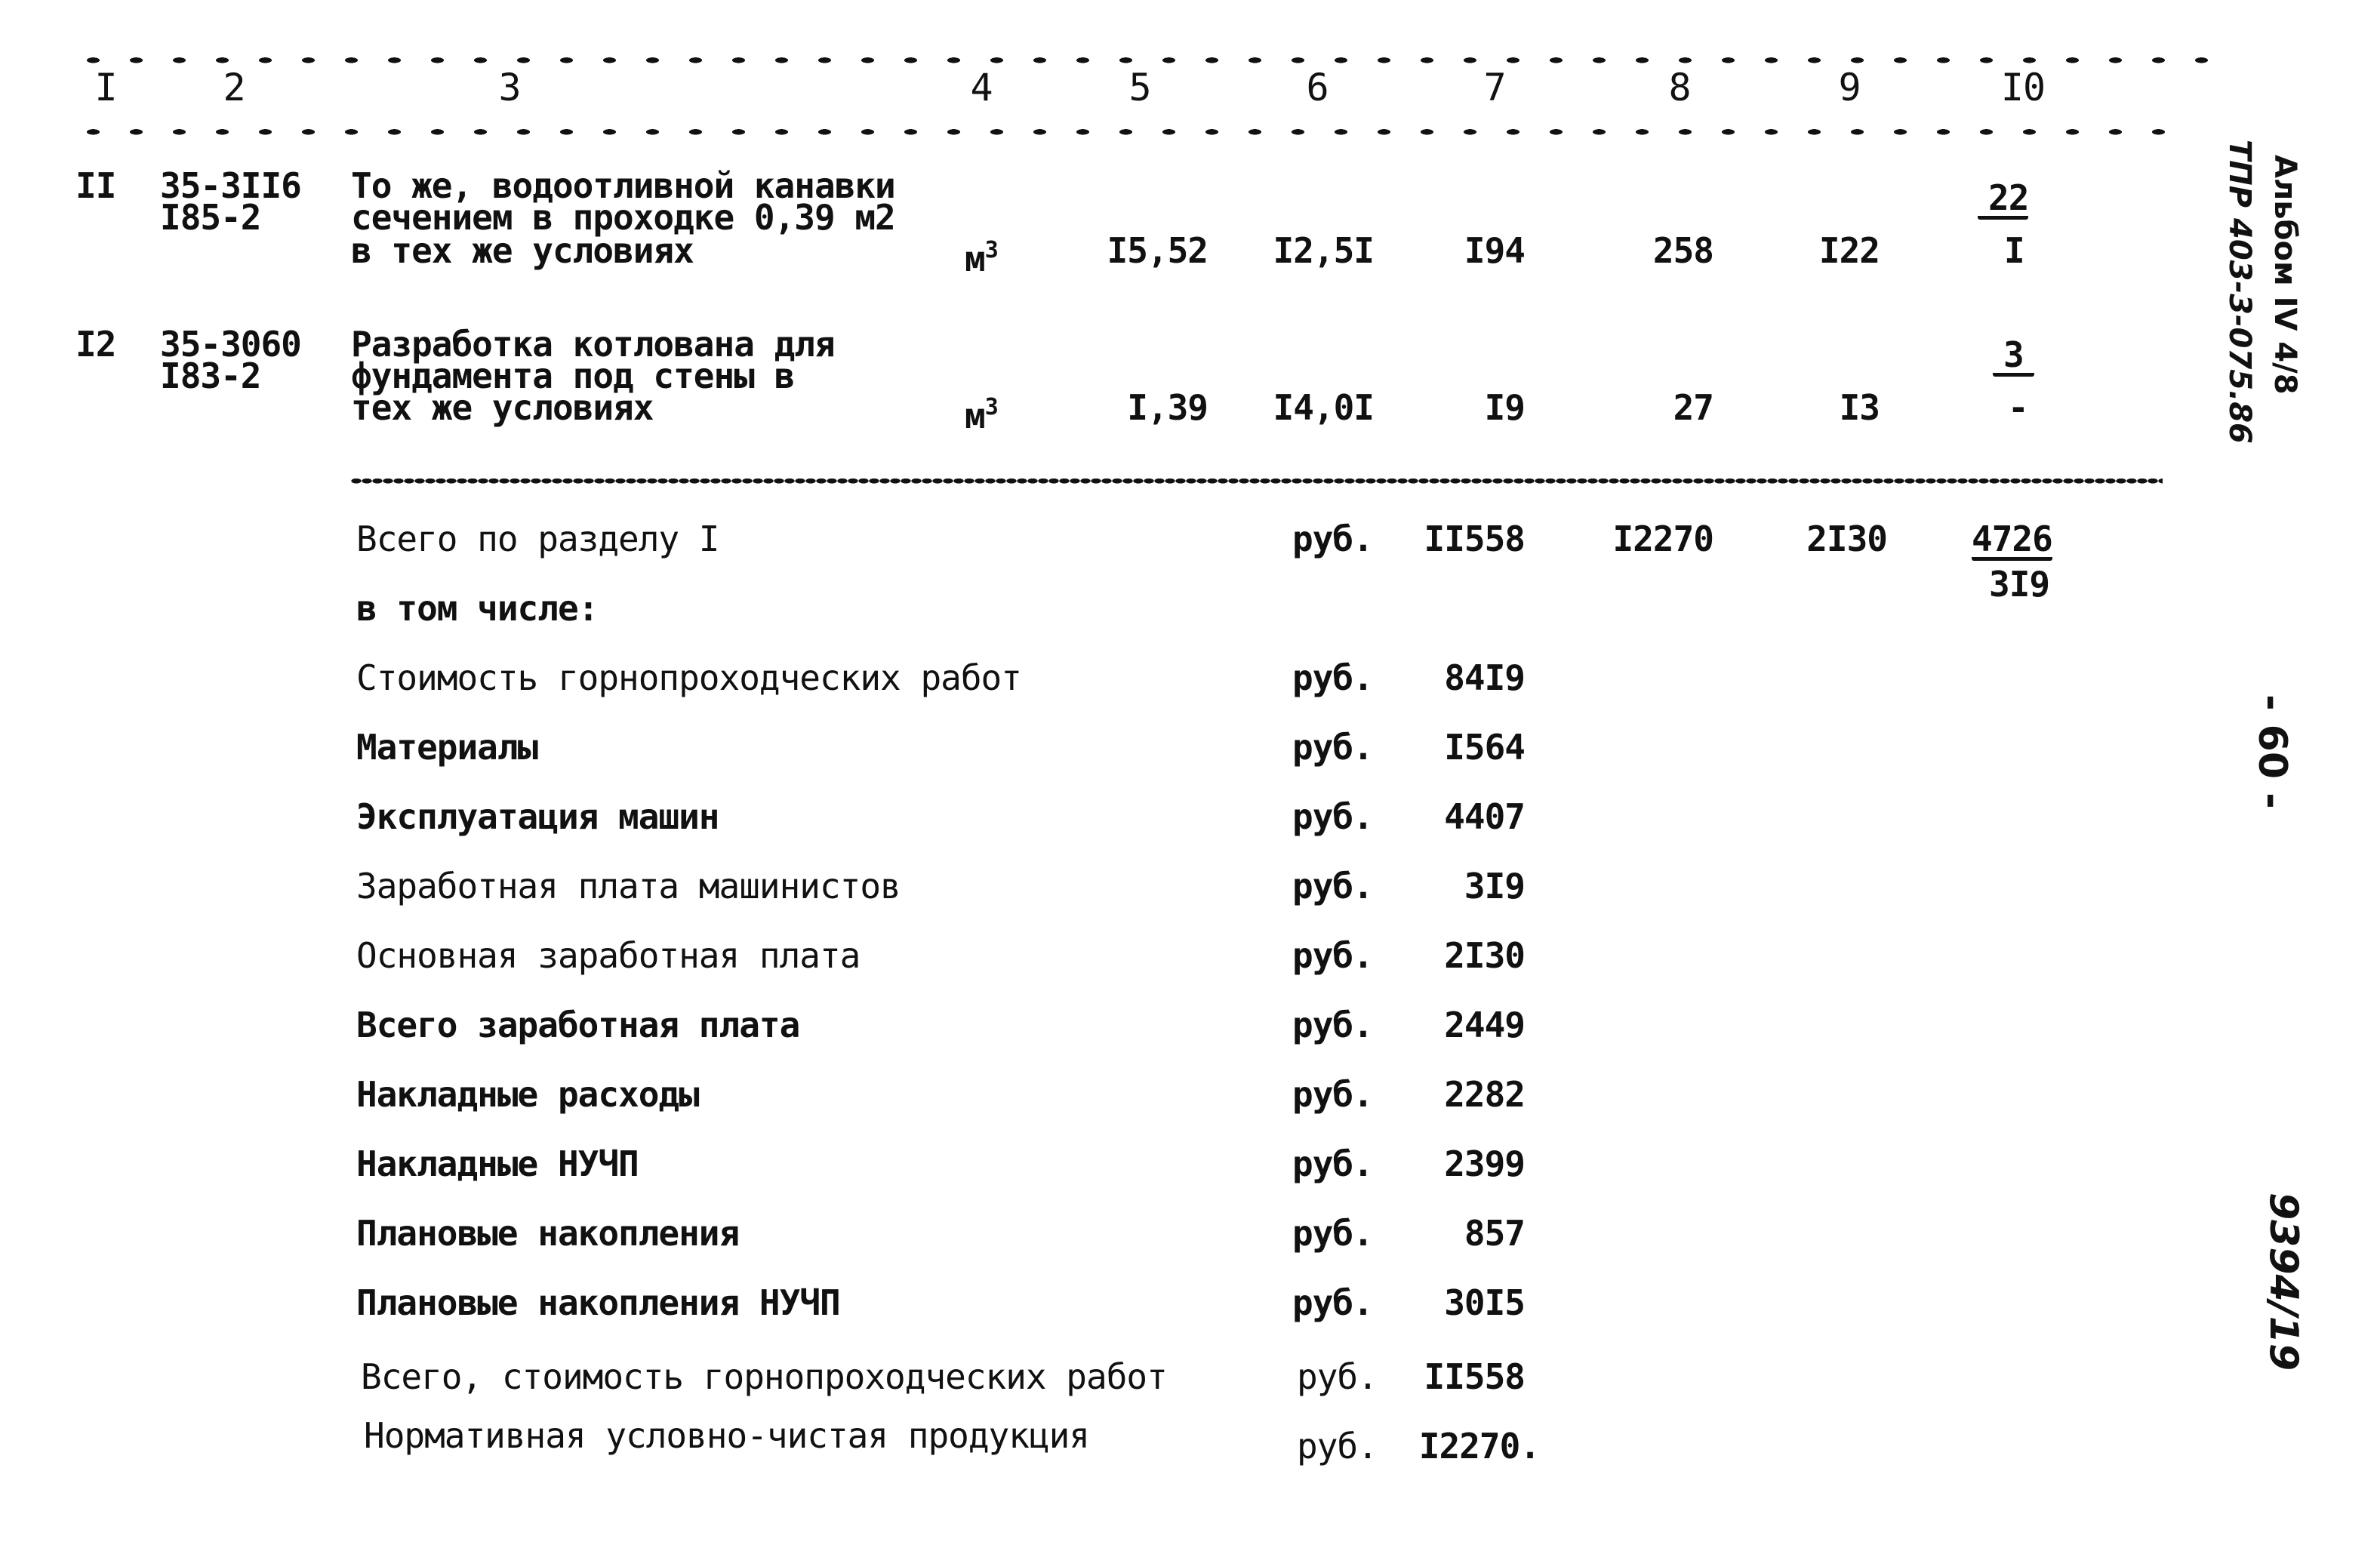  I want to click on col-header-2: 2, so click(234, 87).